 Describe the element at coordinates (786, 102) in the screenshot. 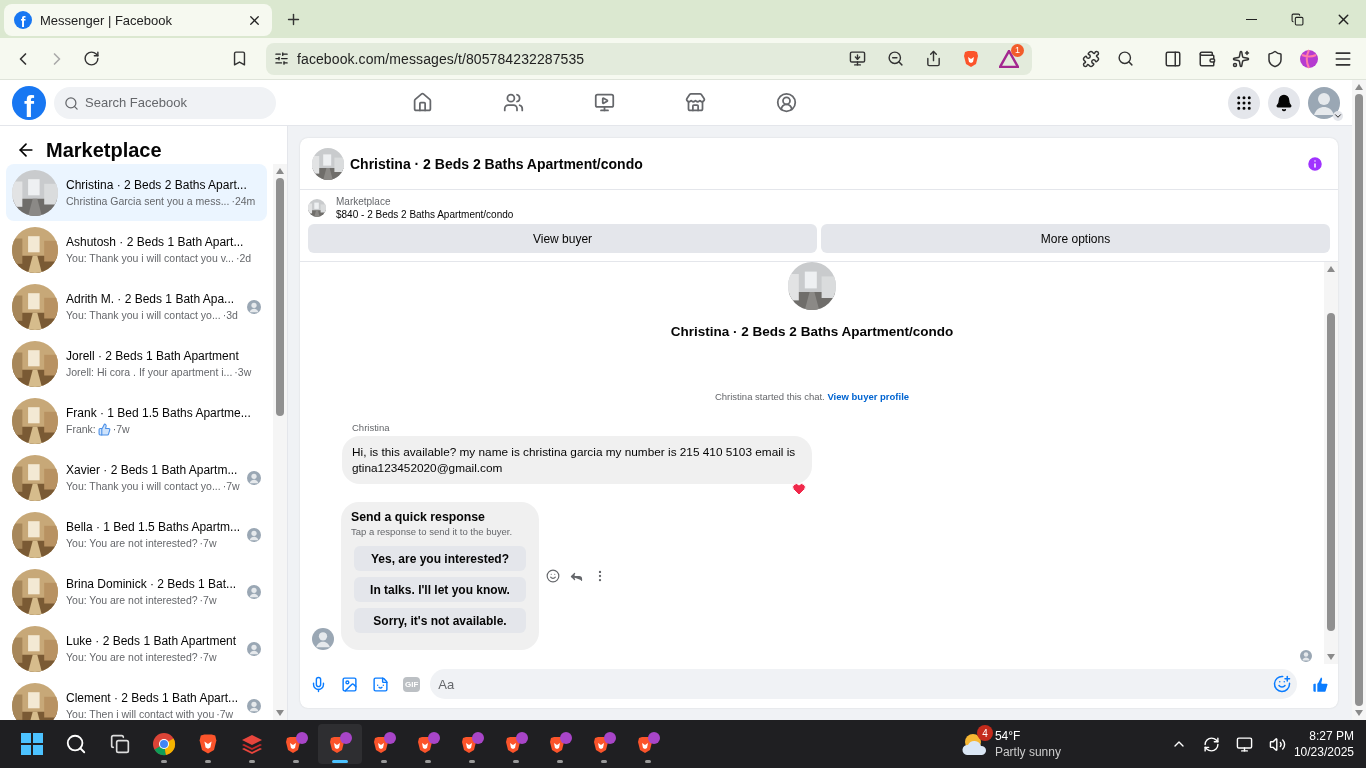

I see `groups-icon` at that location.